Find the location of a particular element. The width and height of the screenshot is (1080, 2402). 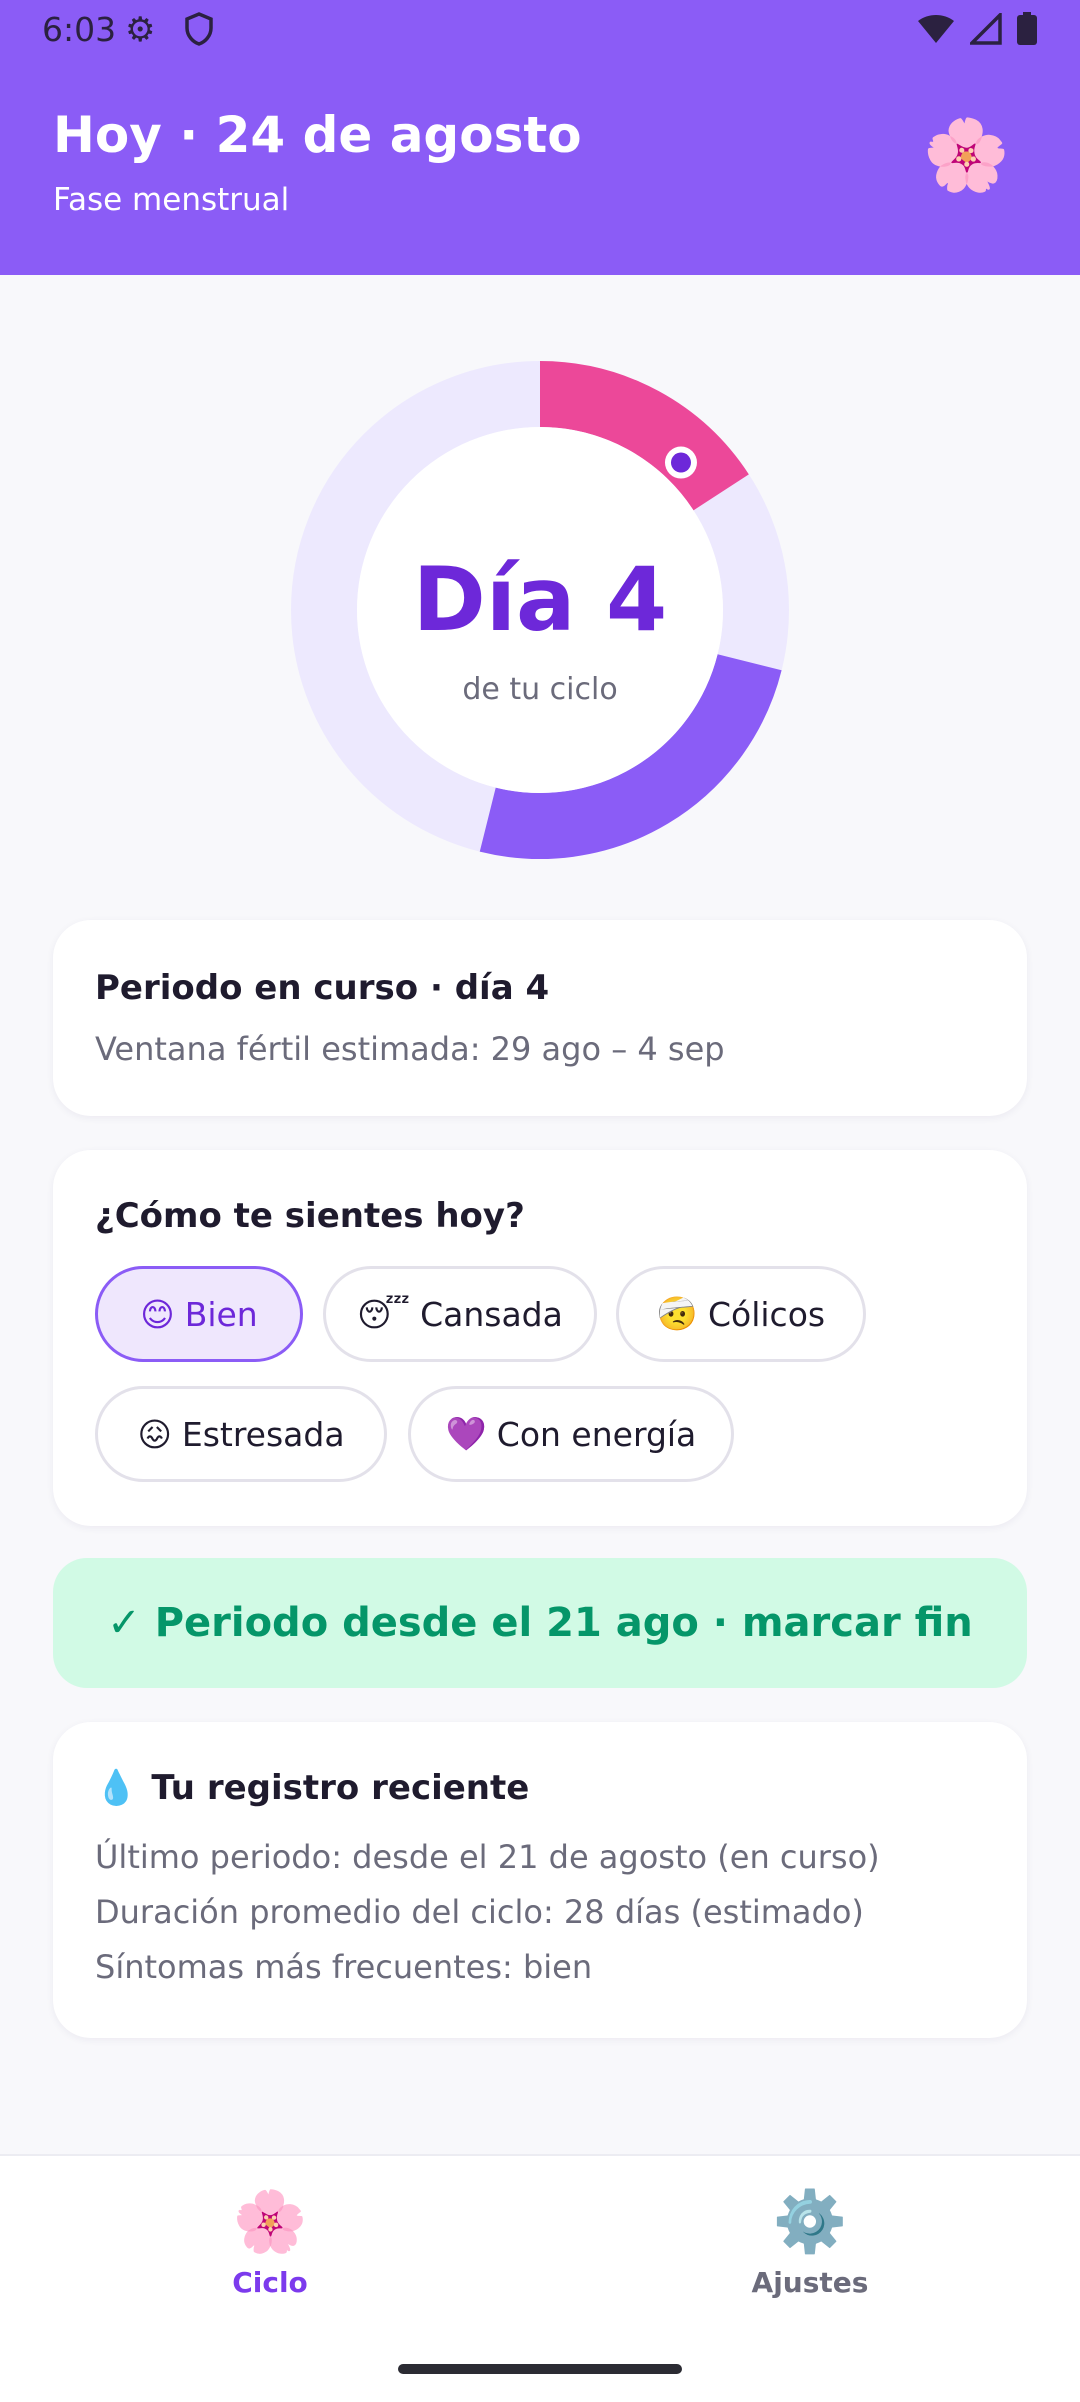

mark-period-end-button: ✓ Periodo desde el 21 ago · marcar fin is located at coordinates (540, 1623).